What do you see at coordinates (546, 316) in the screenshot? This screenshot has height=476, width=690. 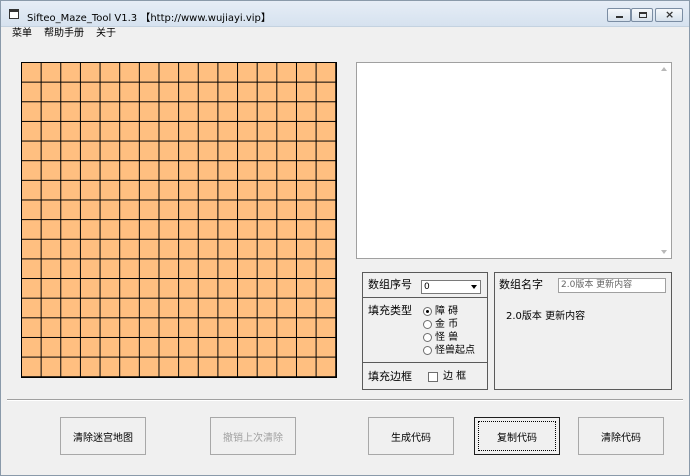 I see `array-name-body-text: 2.0版本 更新内容` at bounding box center [546, 316].